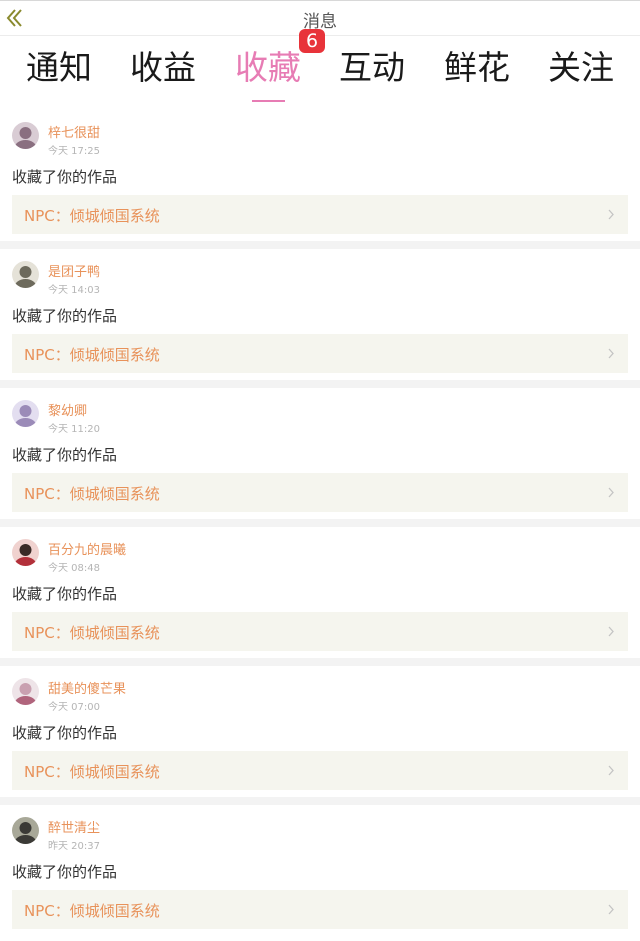 Image resolution: width=640 pixels, height=941 pixels. I want to click on tab-interactions: 互动, so click(372, 68).